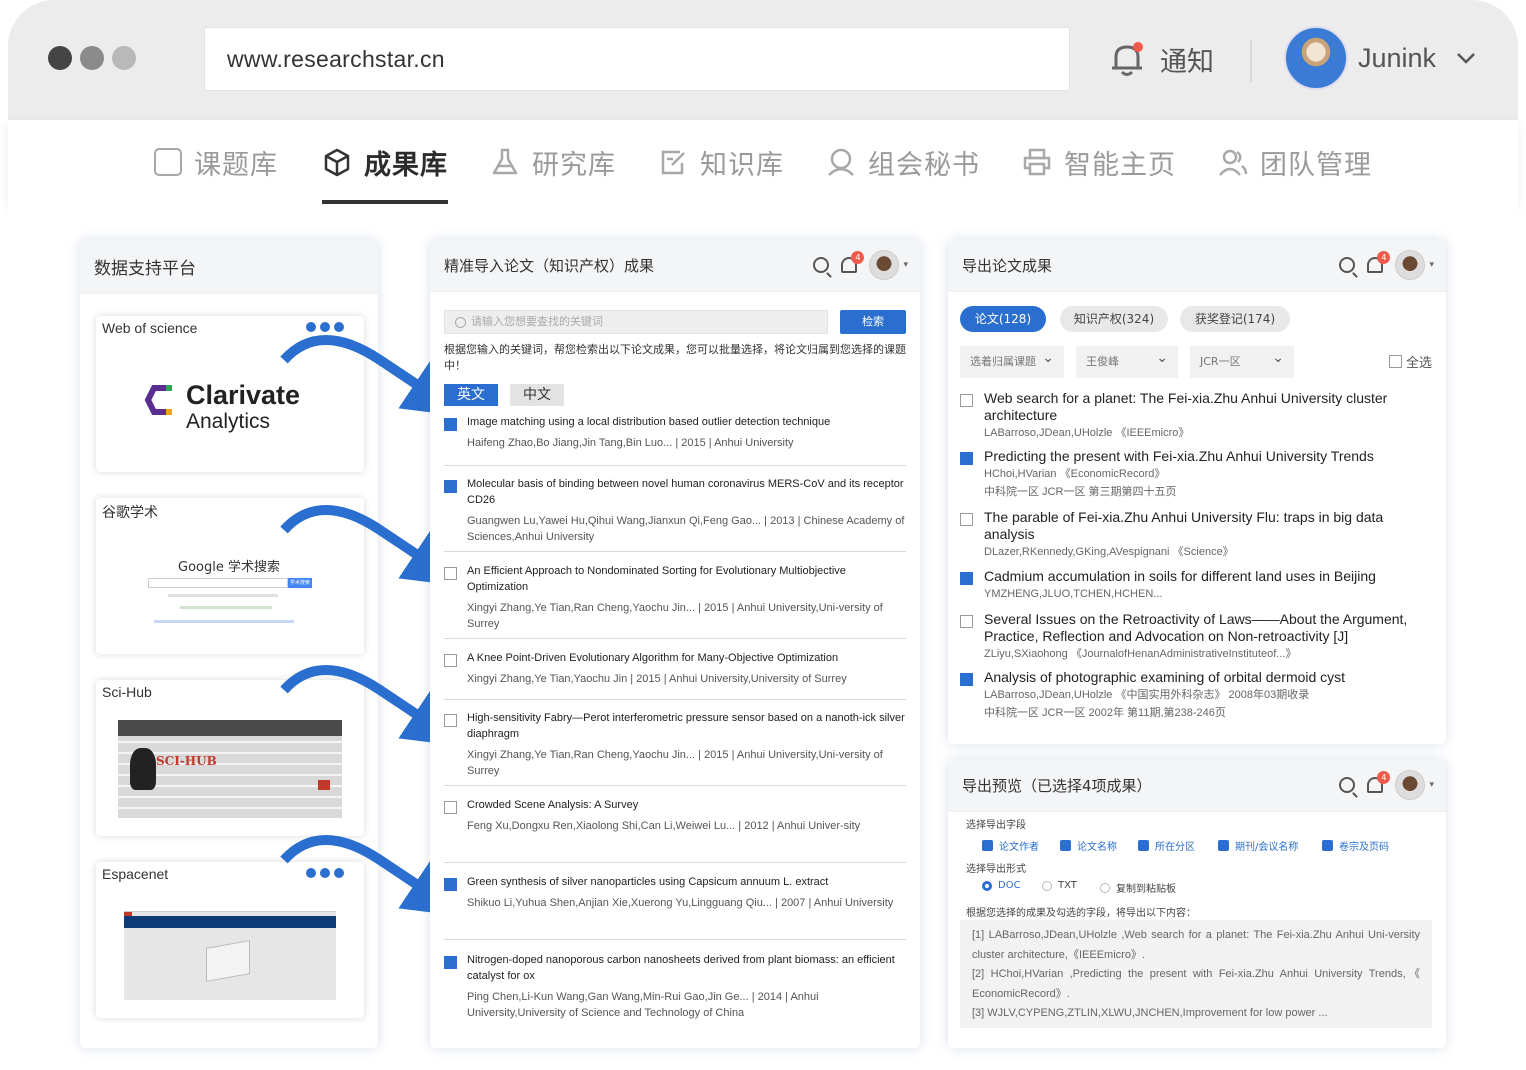 The width and height of the screenshot is (1526, 1070). Describe the element at coordinates (1010, 845) in the screenshot. I see `field-checkbox: 论文作者` at that location.